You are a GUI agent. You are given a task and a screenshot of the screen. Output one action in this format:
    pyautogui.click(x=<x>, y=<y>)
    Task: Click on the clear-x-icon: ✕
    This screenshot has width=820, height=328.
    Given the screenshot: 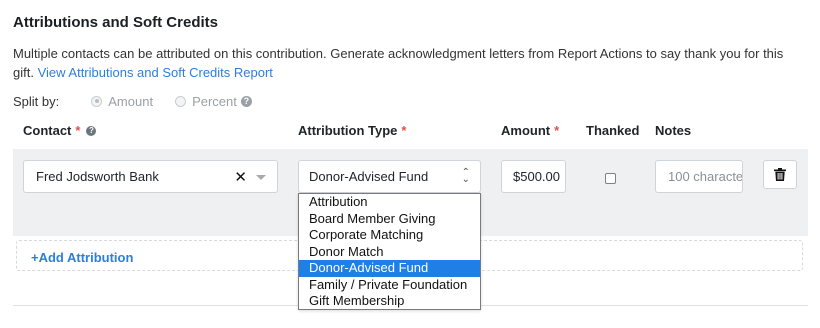 What is the action you would take?
    pyautogui.click(x=240, y=177)
    